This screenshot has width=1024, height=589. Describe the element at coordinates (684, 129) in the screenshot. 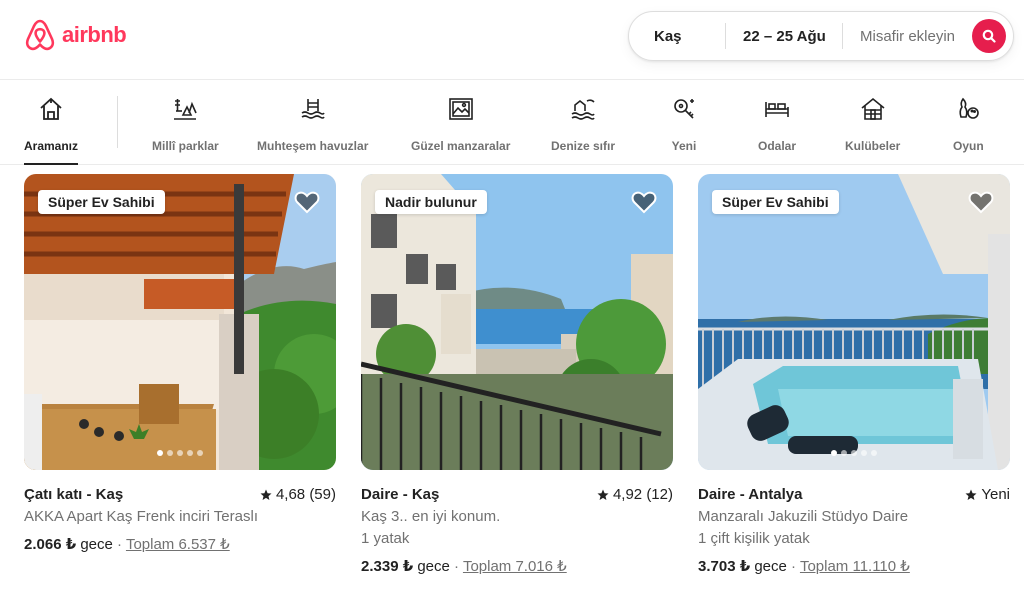

I see `category-yeni: Yeni` at that location.